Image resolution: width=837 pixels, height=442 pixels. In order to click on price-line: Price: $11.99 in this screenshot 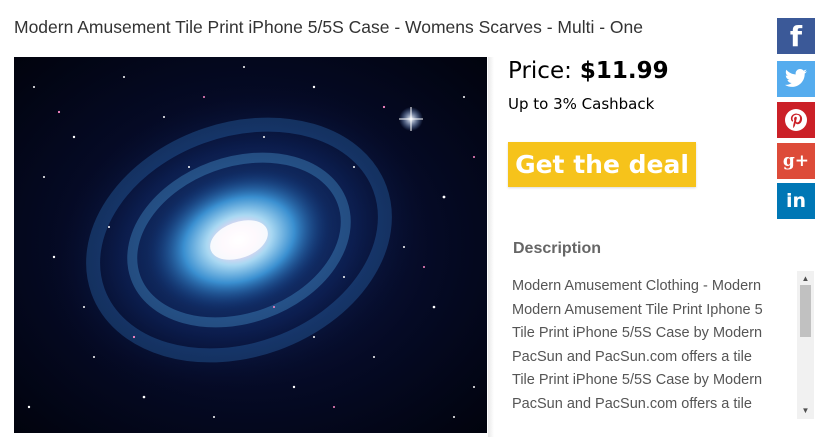, I will do `click(588, 71)`.